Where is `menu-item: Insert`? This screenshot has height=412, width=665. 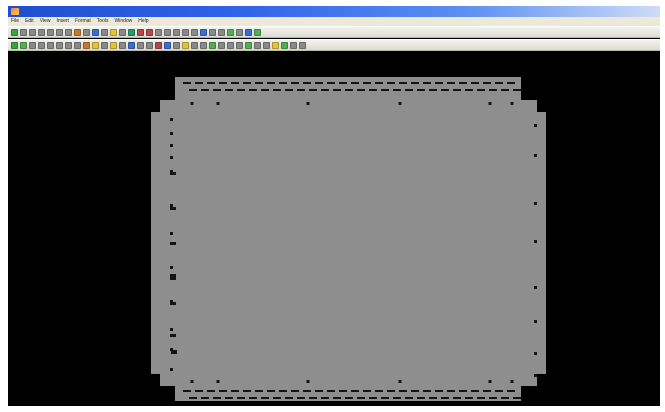 menu-item: Insert is located at coordinates (62, 21).